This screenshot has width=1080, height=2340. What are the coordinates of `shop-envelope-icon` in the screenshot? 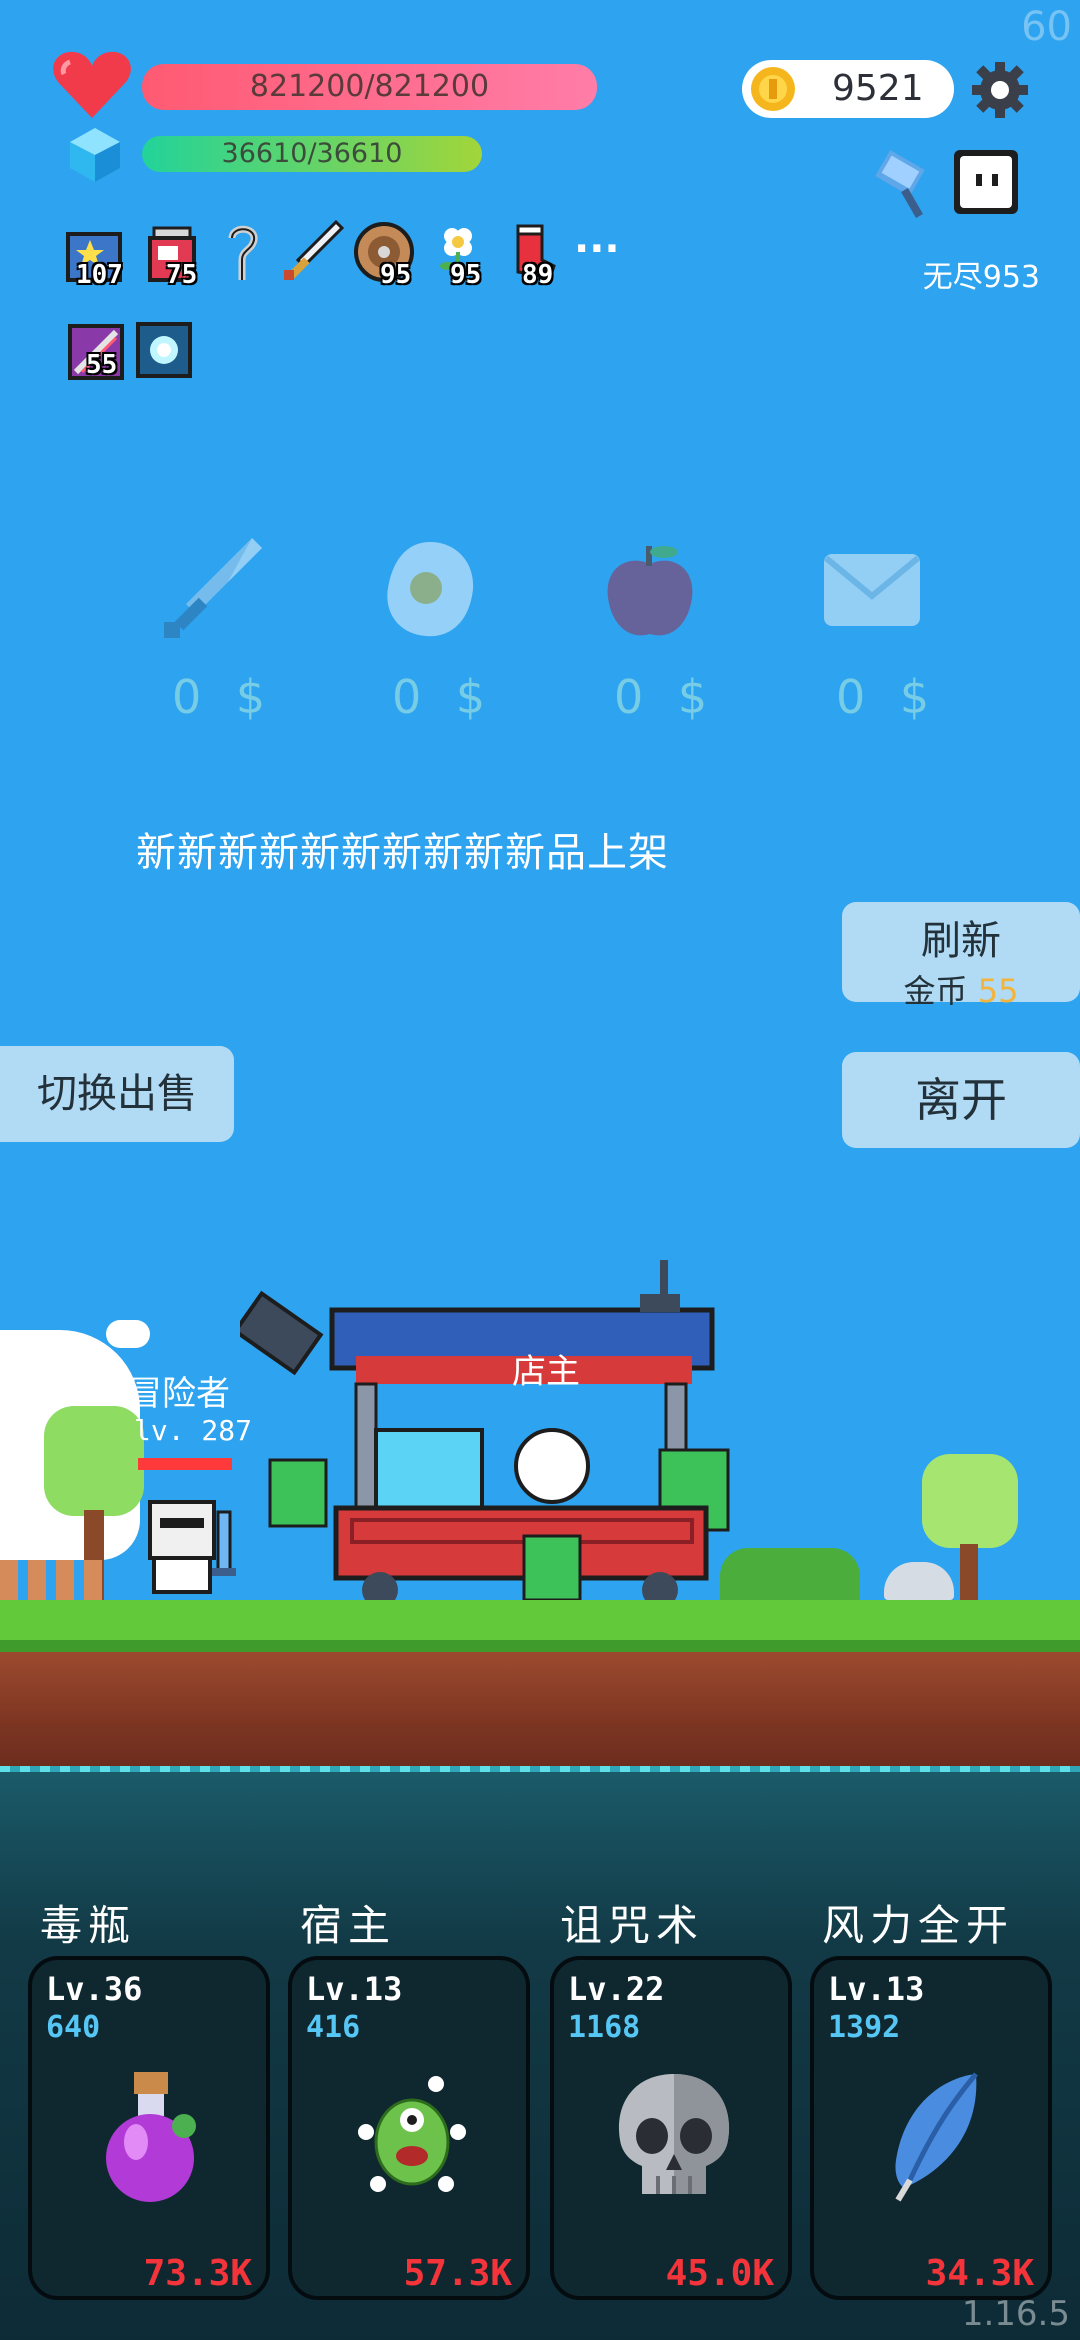 It's located at (872, 590).